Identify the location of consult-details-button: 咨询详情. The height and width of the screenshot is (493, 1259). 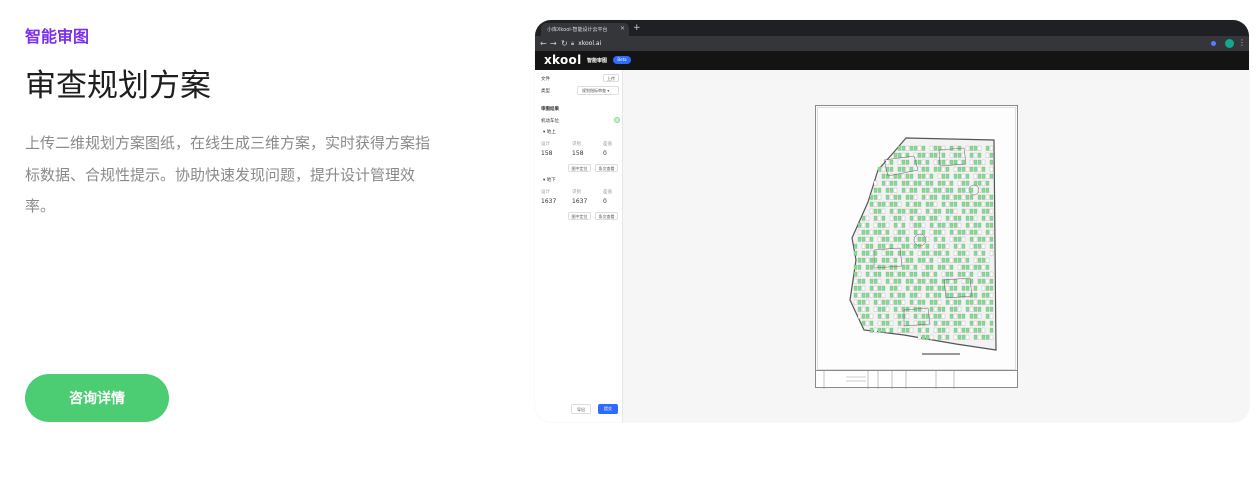
(97, 398).